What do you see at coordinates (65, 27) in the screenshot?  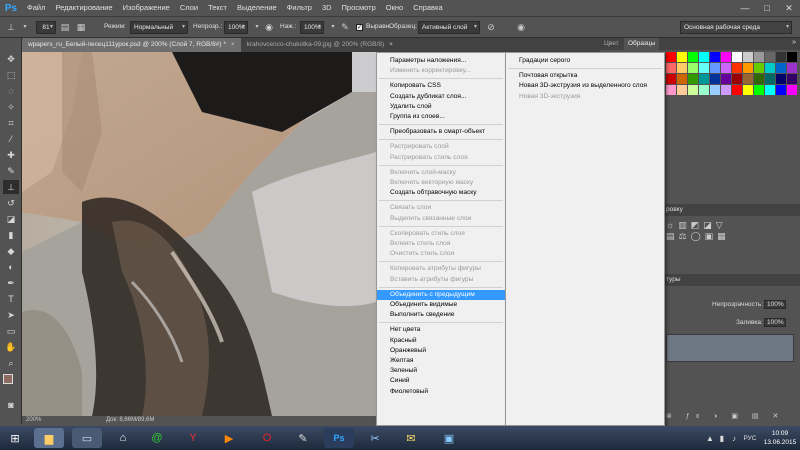 I see `brush-panel-icon: ▤` at bounding box center [65, 27].